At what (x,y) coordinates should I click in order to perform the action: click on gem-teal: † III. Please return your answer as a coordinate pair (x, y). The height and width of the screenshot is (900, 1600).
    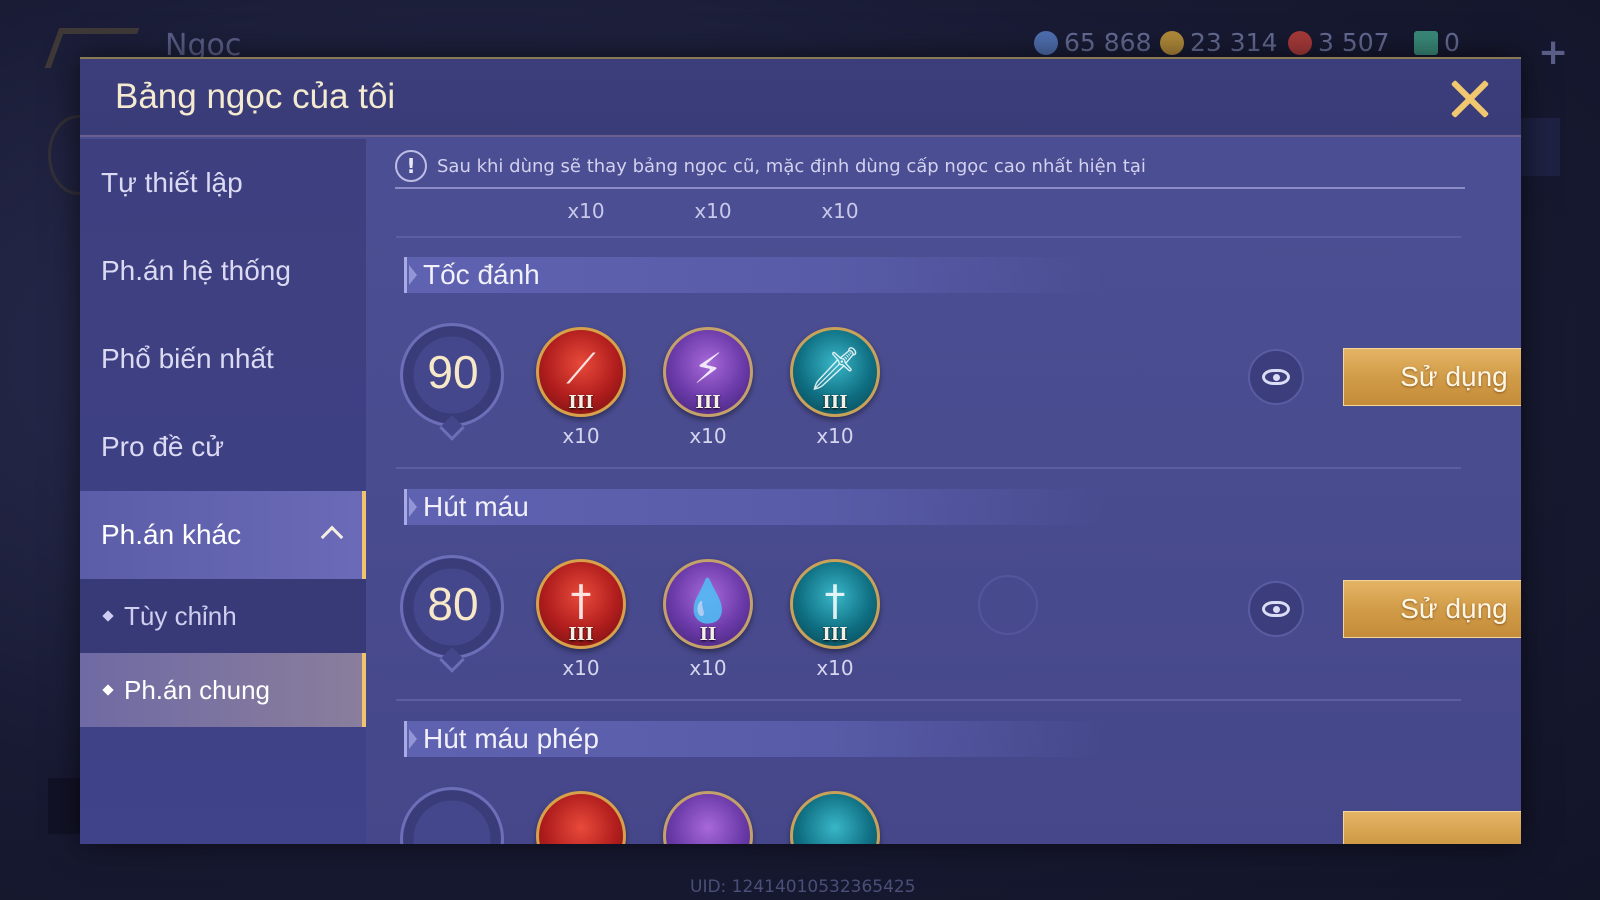
    Looking at the image, I should click on (835, 604).